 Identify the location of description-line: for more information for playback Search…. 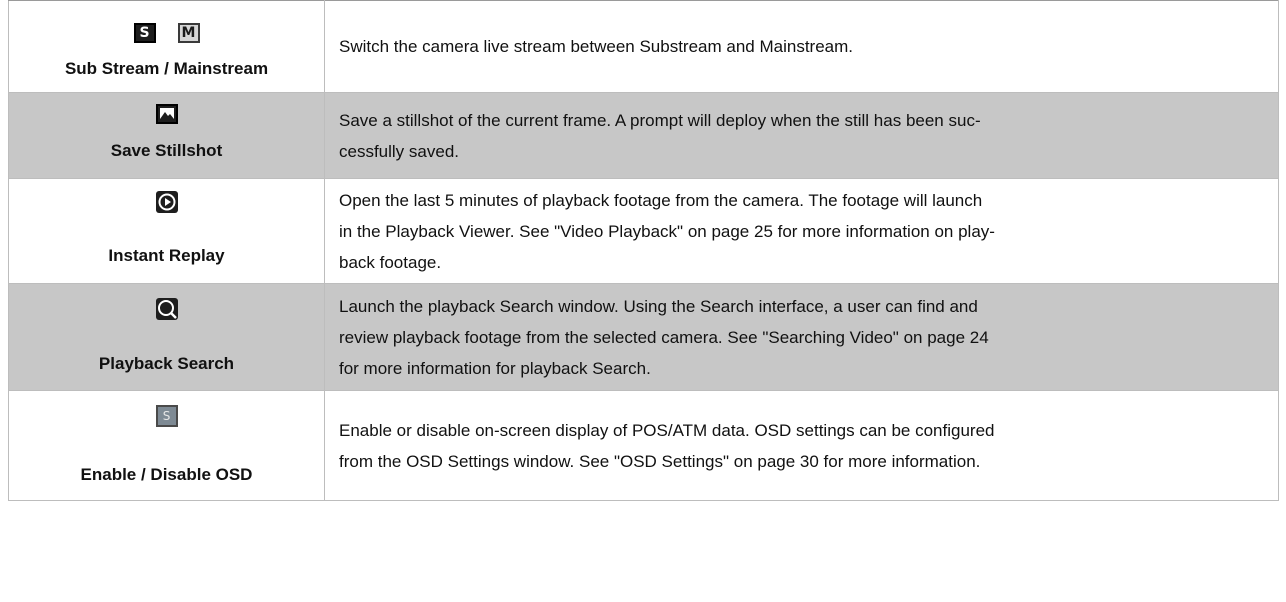
(495, 368).